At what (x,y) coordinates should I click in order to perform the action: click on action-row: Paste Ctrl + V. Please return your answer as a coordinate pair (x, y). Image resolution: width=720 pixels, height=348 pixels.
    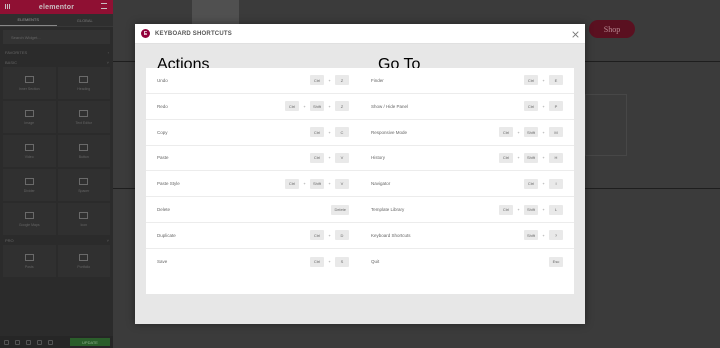
    Looking at the image, I should click on (253, 159).